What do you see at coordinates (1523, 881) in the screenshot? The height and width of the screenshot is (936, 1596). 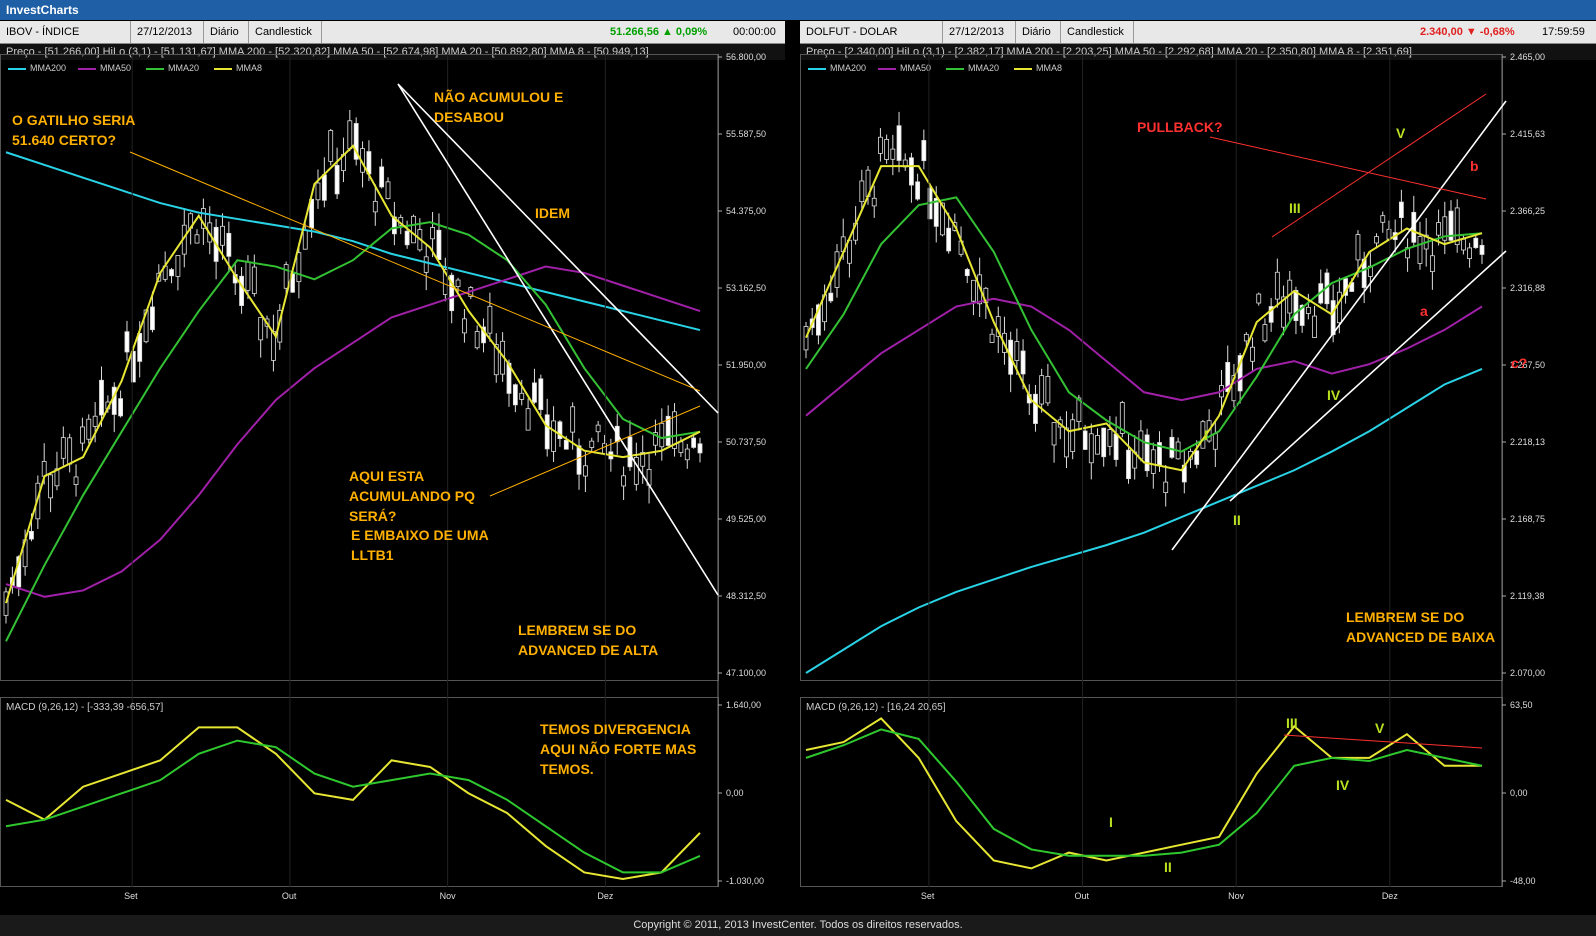 I see `macd-y-tick-label: -48,00` at bounding box center [1523, 881].